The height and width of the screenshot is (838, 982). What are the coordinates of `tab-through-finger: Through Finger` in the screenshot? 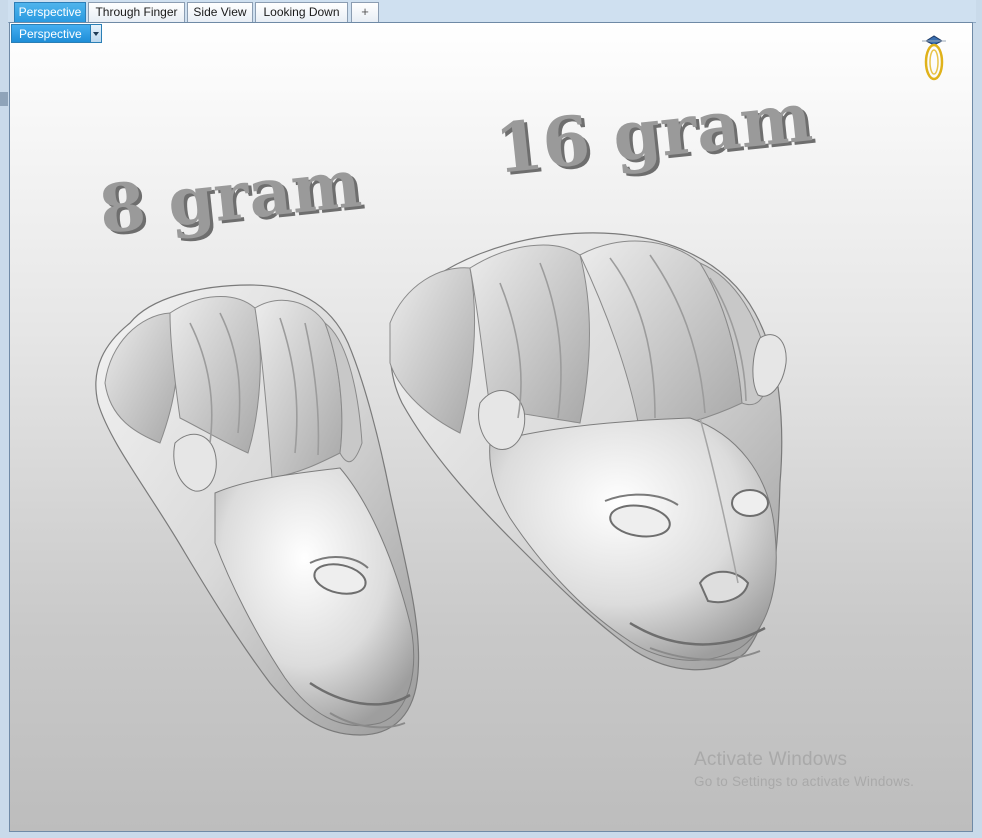 It's located at (136, 12).